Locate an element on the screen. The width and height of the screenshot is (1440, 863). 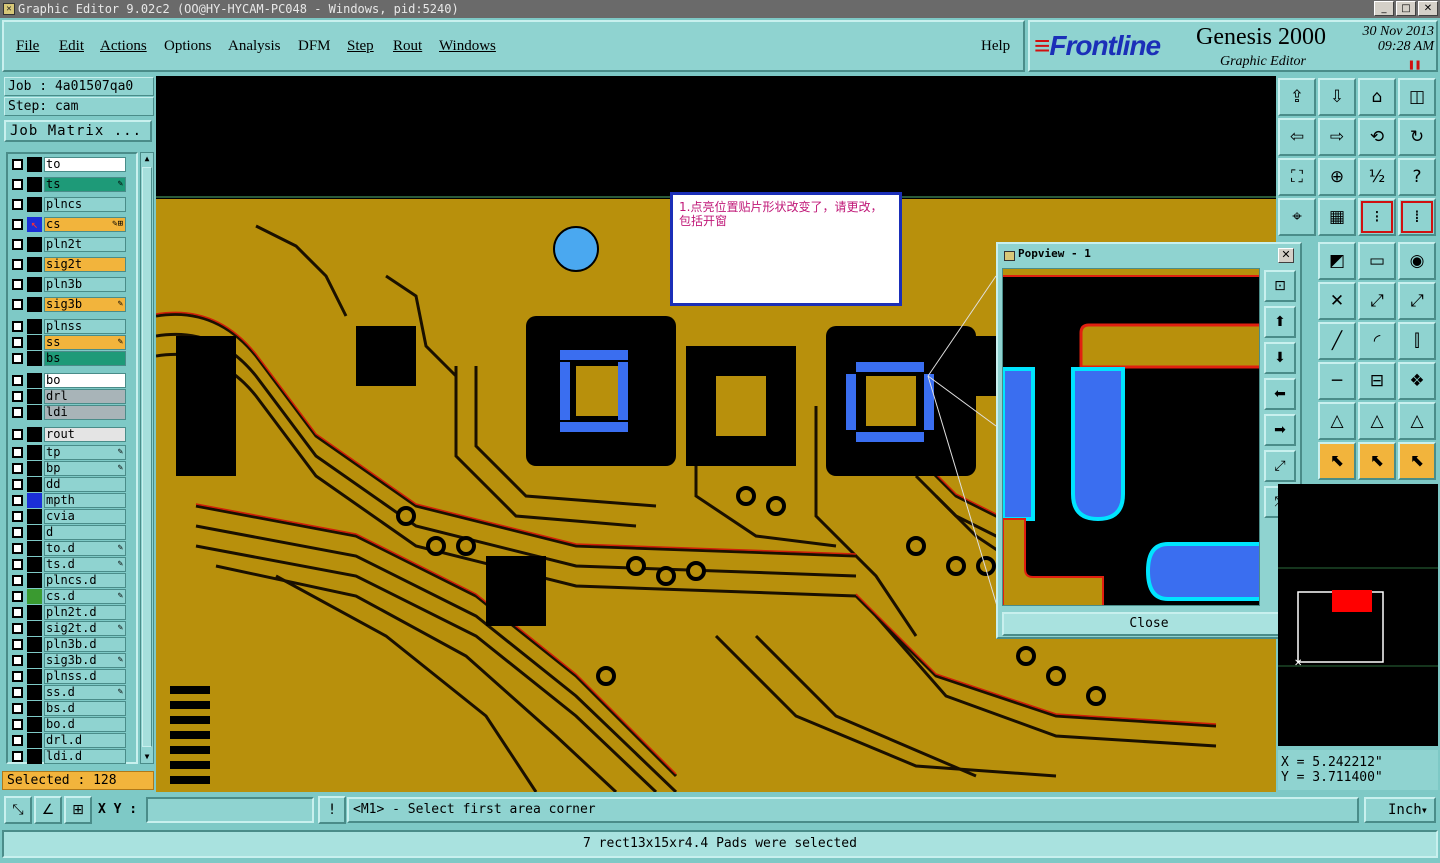
layer-row-tp: tp ✎ is located at coordinates (69, 452).